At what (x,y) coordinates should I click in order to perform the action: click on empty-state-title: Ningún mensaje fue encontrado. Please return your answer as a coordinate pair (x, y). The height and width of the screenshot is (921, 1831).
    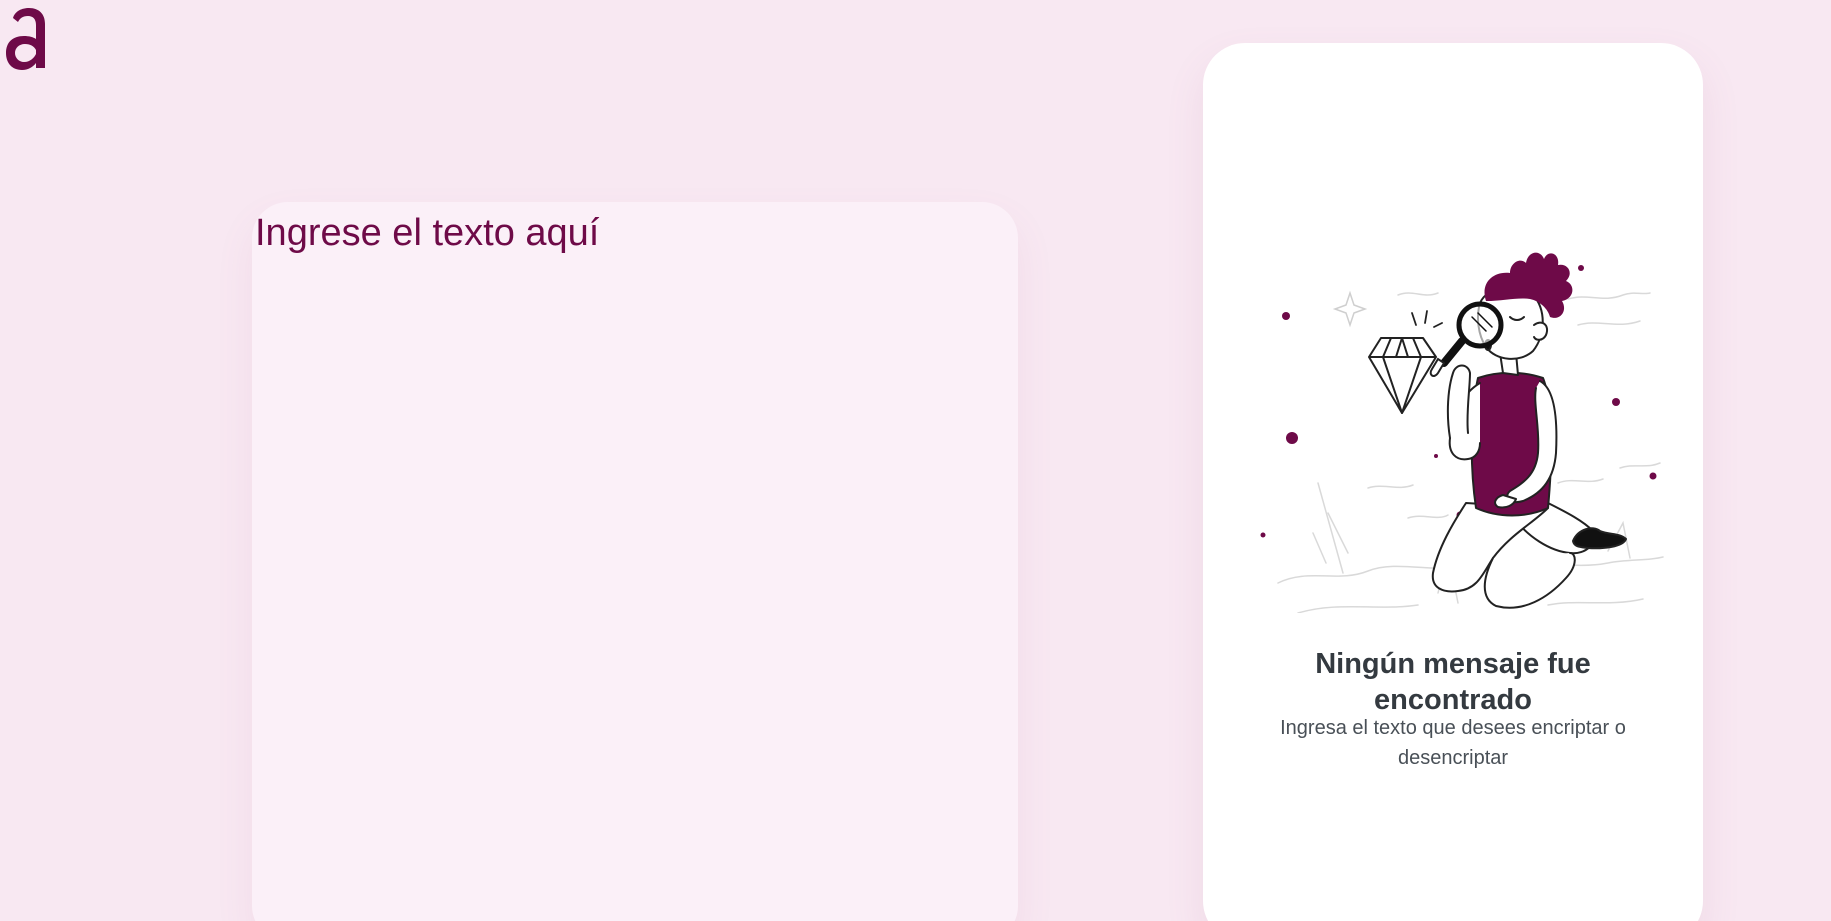
    Looking at the image, I should click on (1453, 682).